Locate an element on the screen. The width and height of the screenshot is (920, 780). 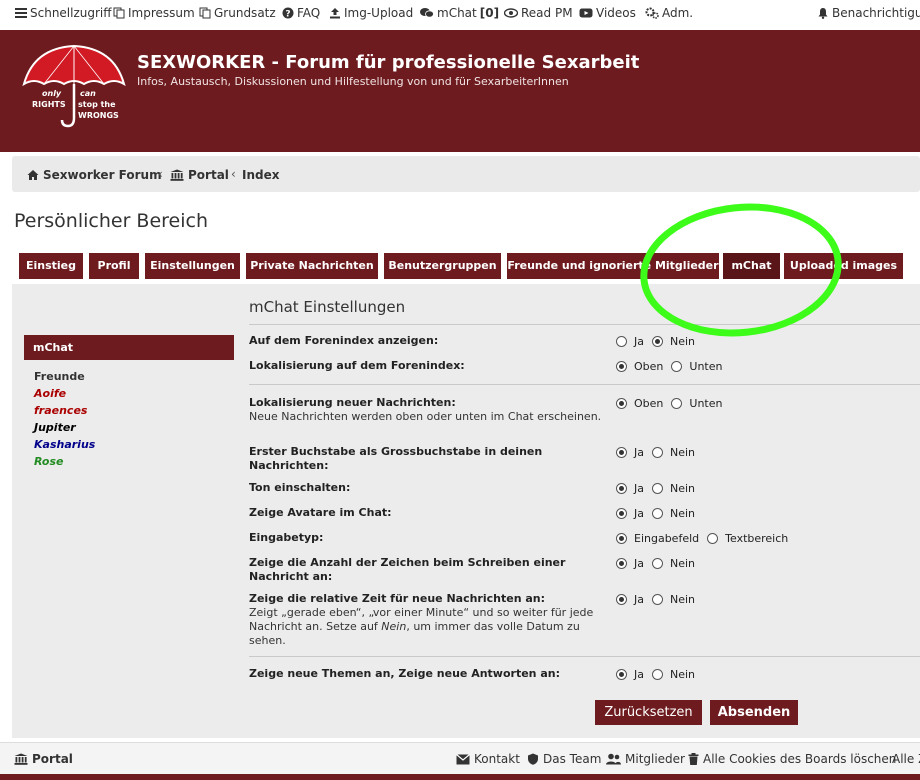
friend-link: Aoife is located at coordinates (50, 393).